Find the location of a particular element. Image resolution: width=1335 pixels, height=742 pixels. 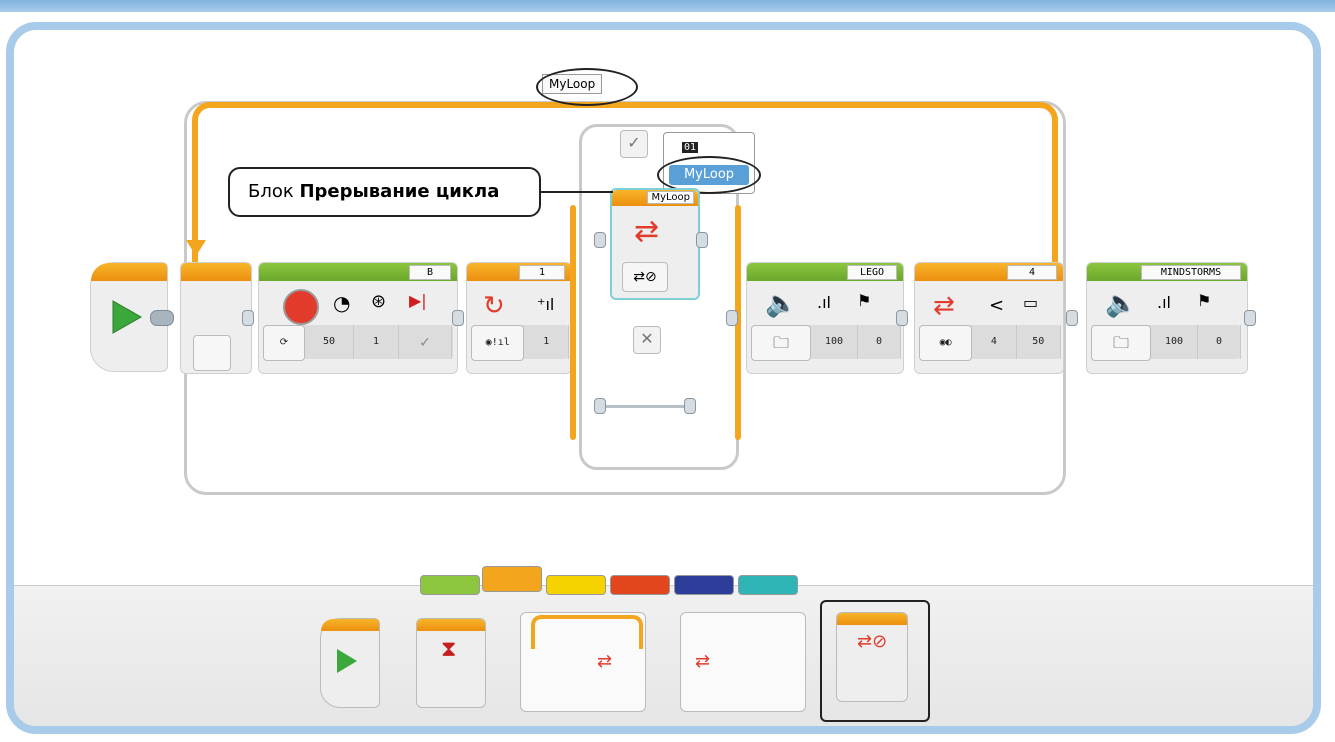

hourglass-icon: ⧗ is located at coordinates (449, 649).